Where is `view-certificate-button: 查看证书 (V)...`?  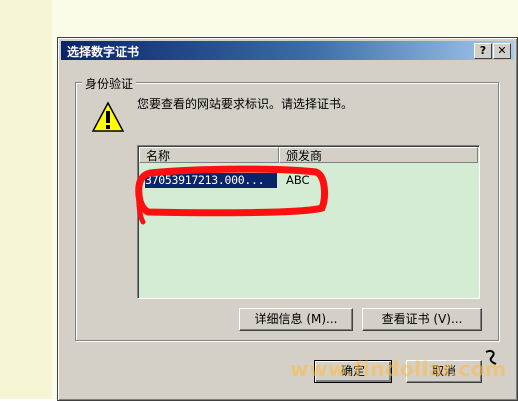
view-certificate-button: 查看证书 (V)... is located at coordinates (422, 319).